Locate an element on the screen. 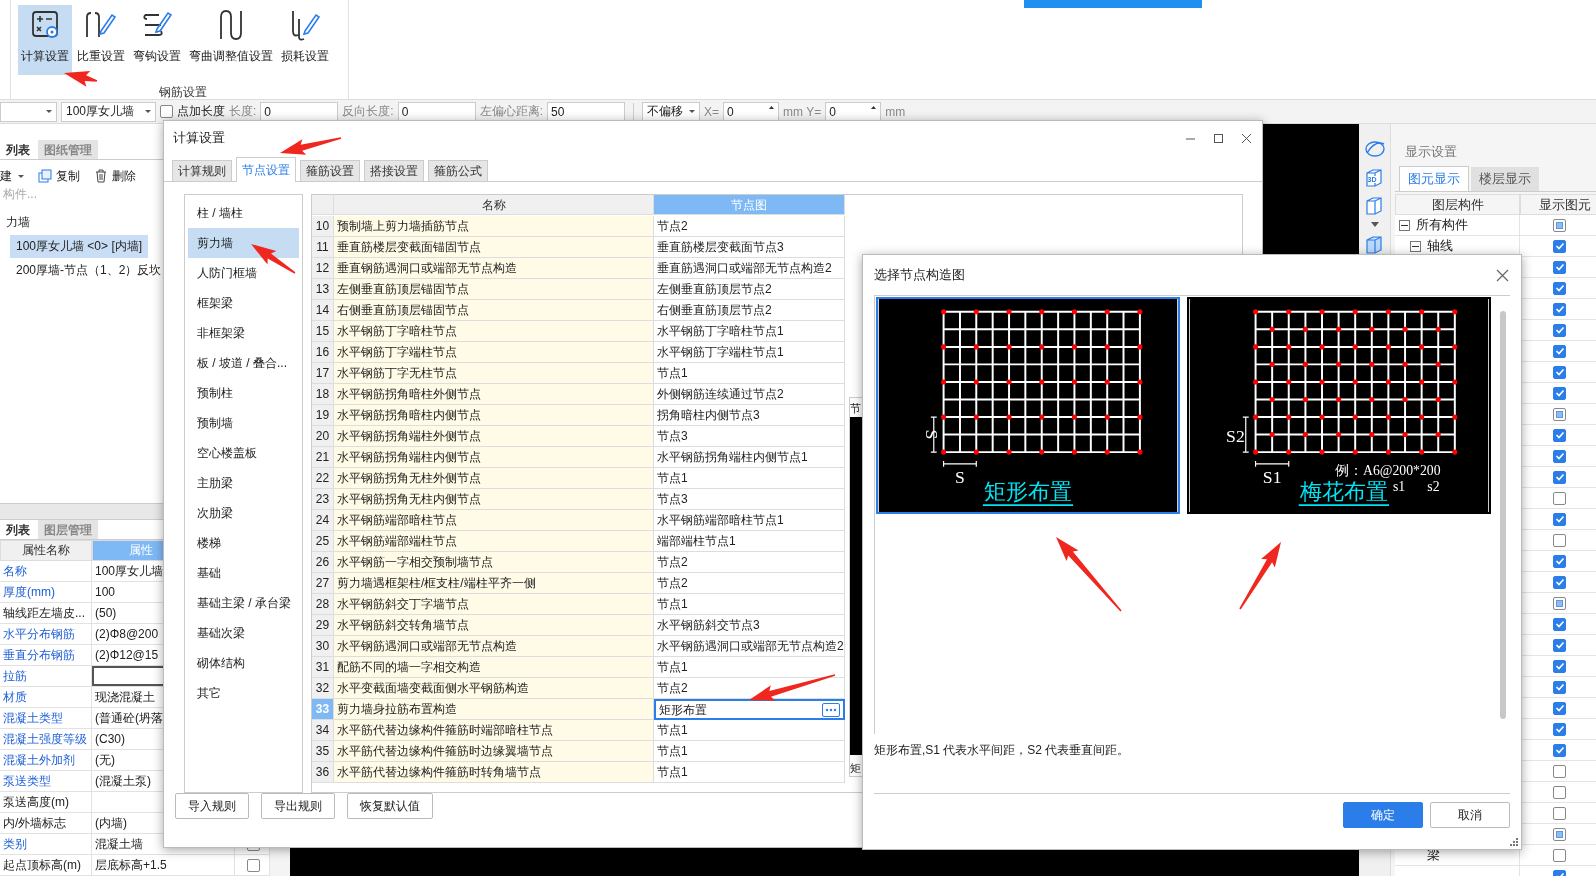  field-label: mm Y= is located at coordinates (802, 111).